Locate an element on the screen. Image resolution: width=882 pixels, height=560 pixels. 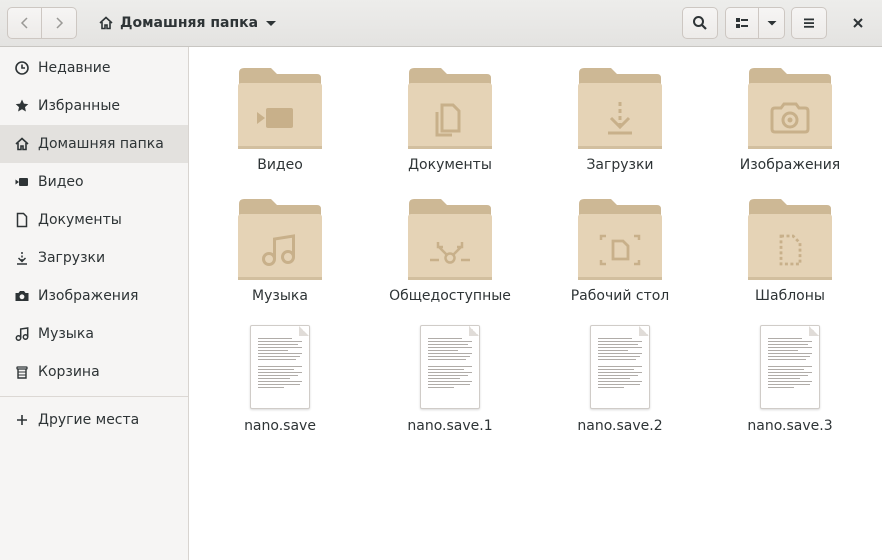
folder-desktop-icon is located at coordinates (620, 239).